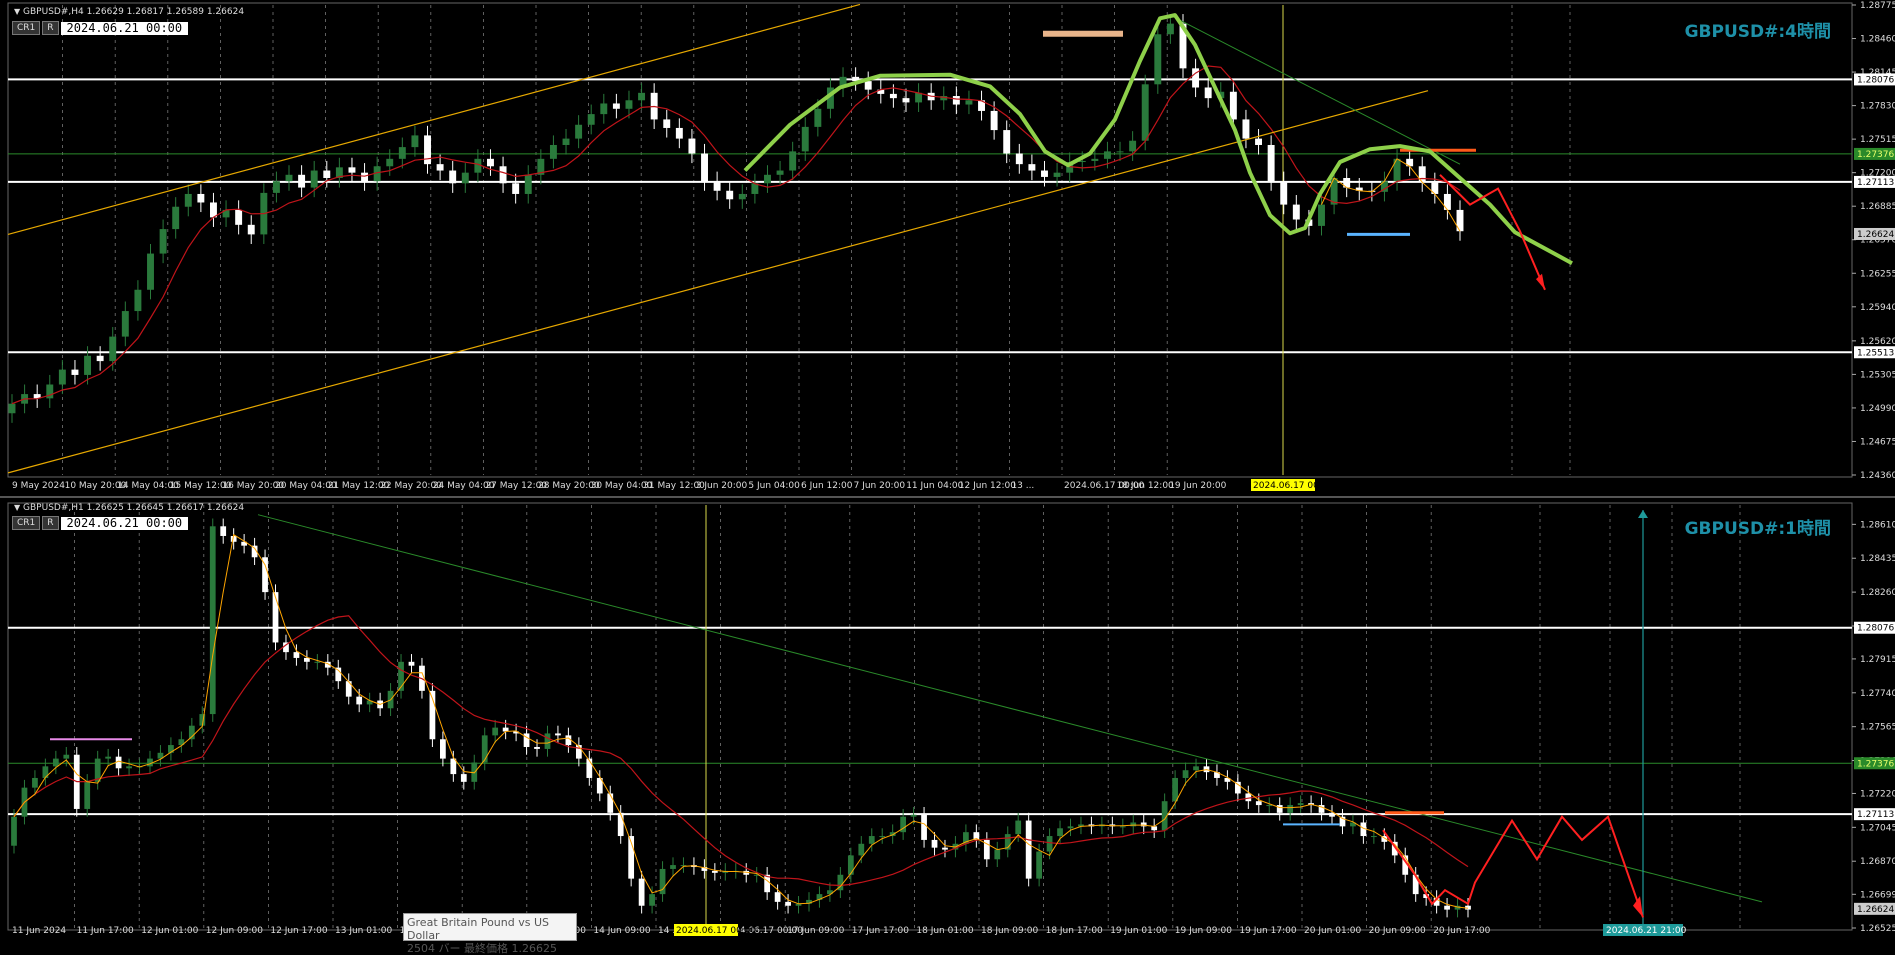 This screenshot has height=955, width=1895. Describe the element at coordinates (827, 486) in the screenshot. I see `x-tick-label: 6 Jun 12:00` at that location.